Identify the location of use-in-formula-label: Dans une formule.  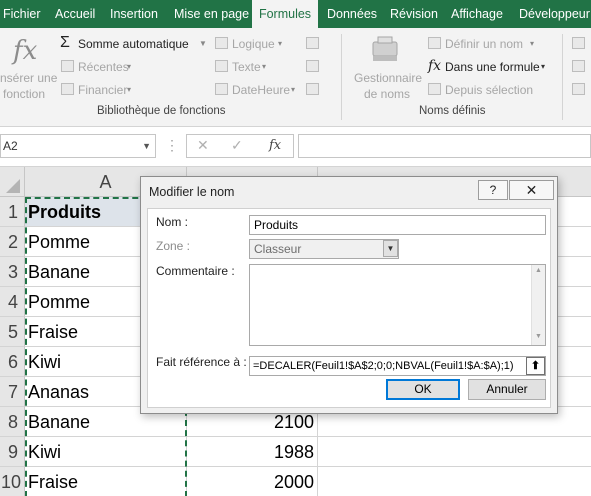
(492, 67).